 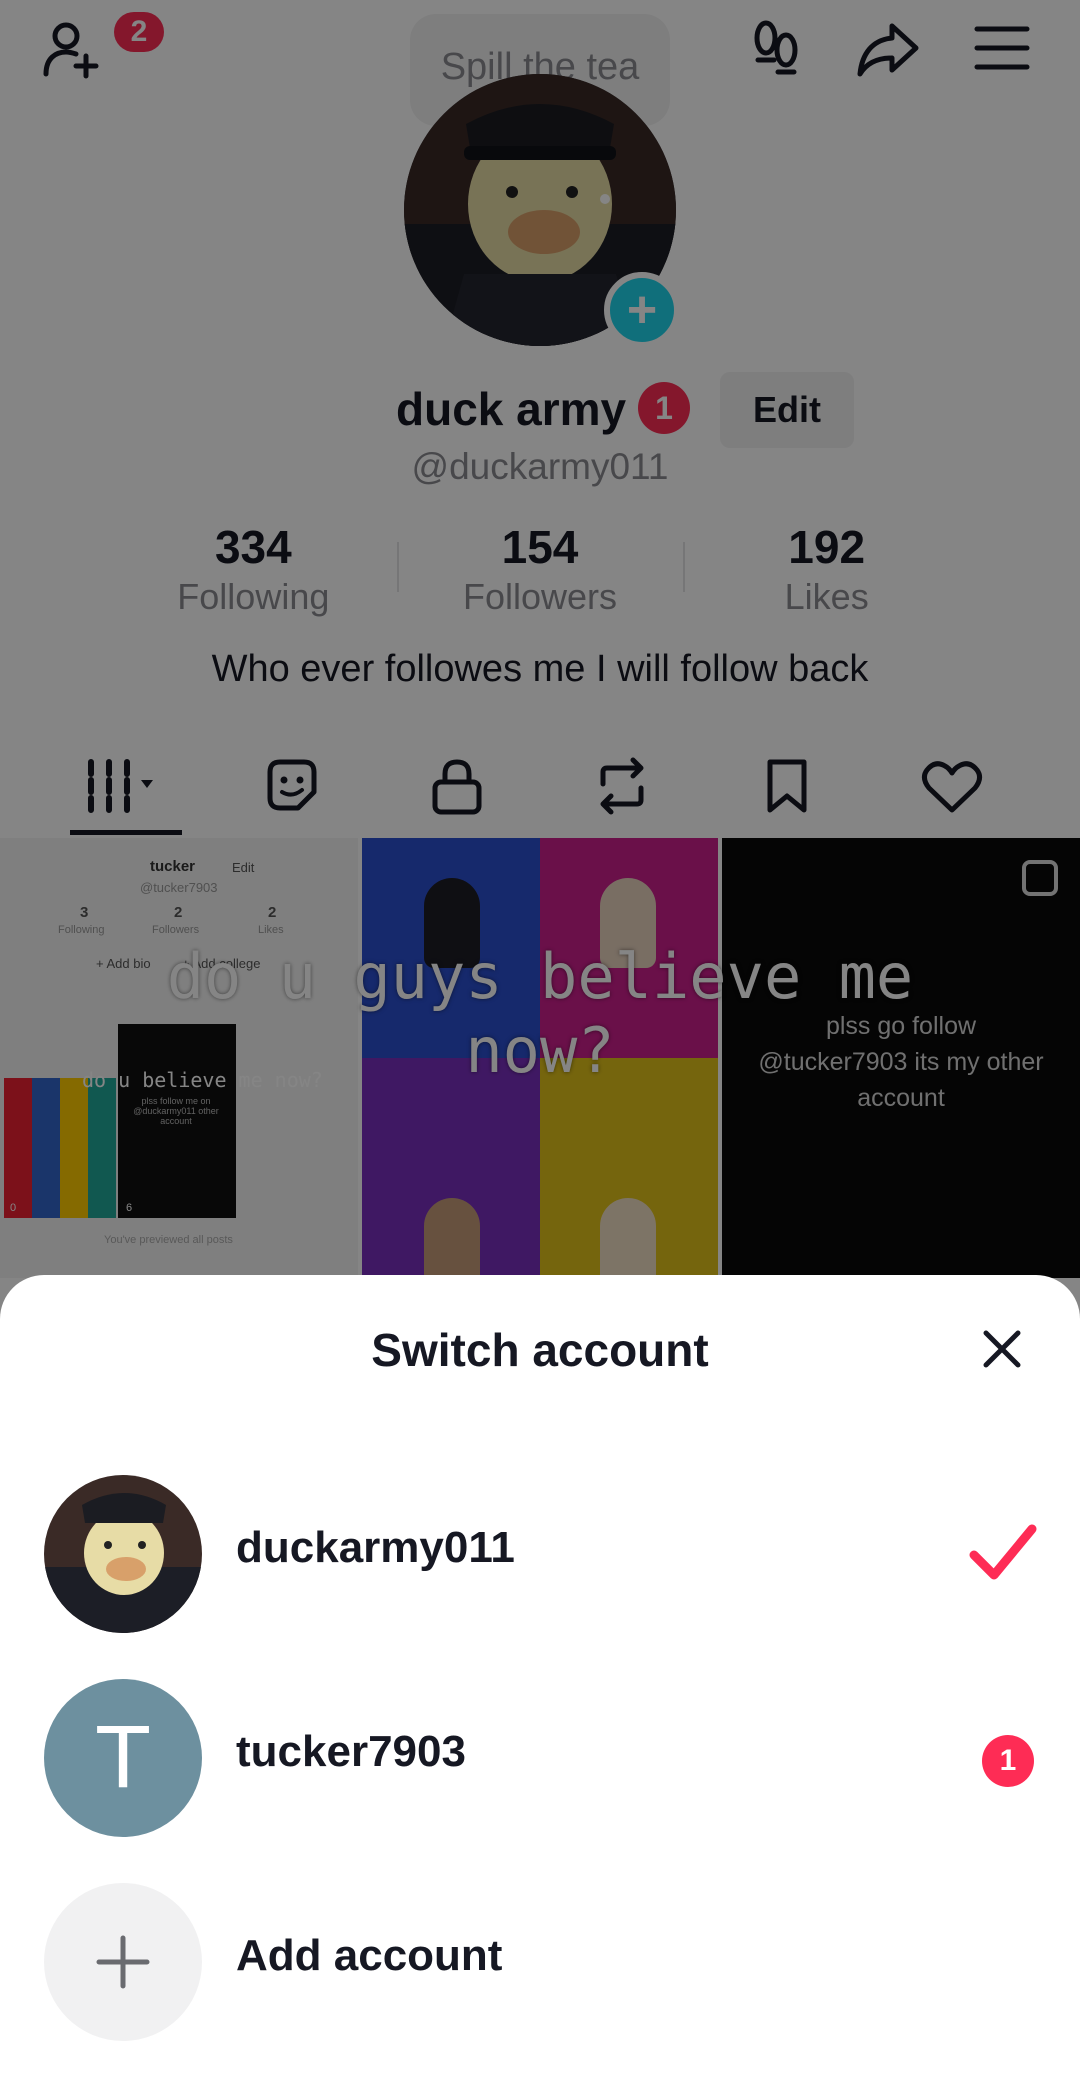 I want to click on account-notification-badge: 1, so click(x=1008, y=1761).